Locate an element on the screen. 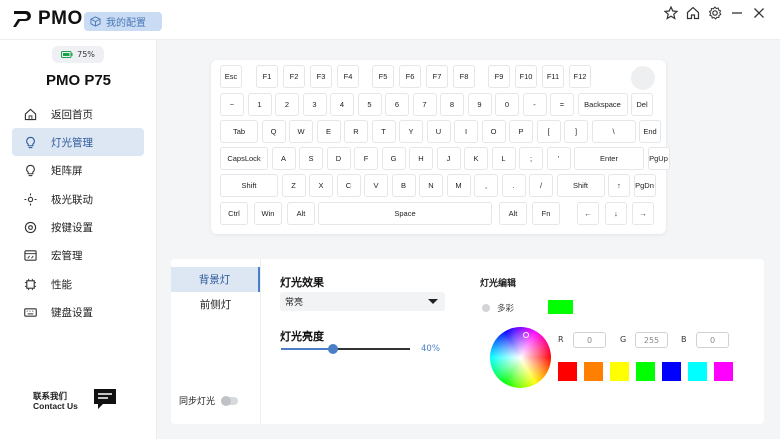 The image size is (780, 439). g-input: 255 is located at coordinates (651, 340).